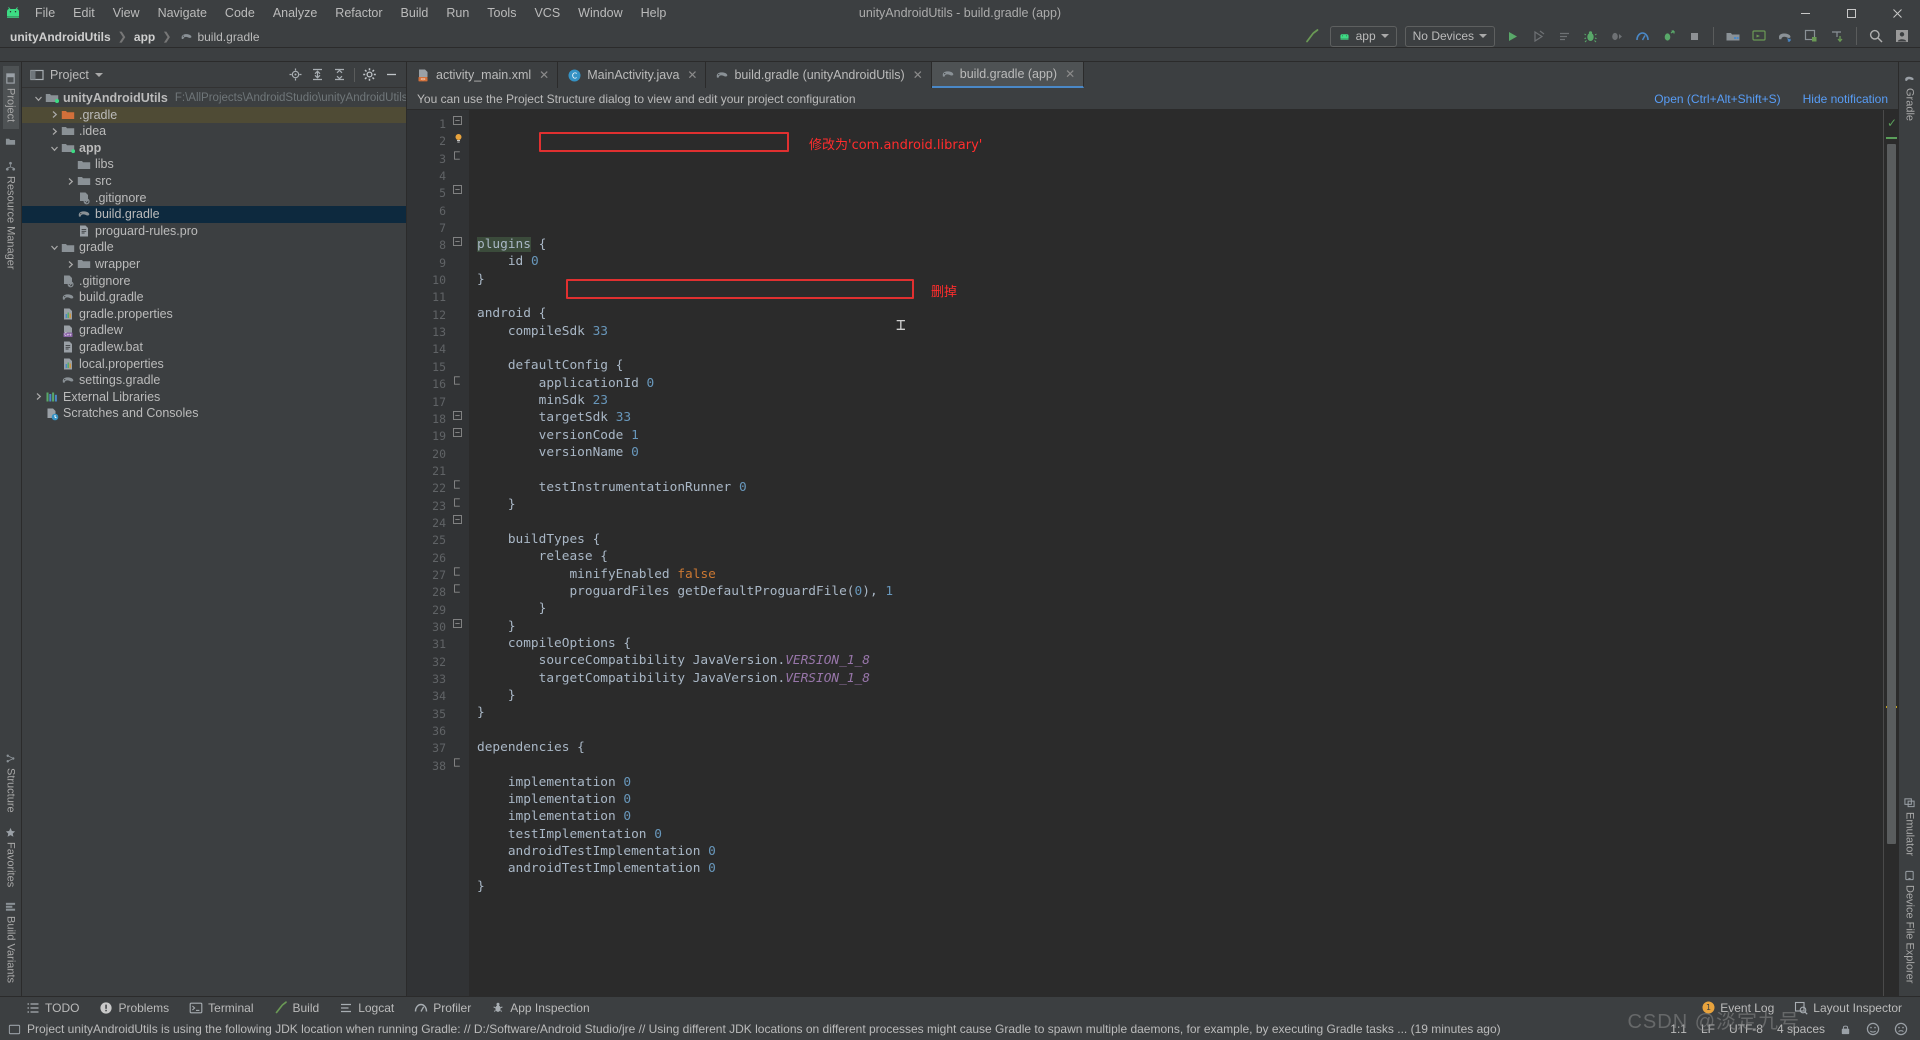 The height and width of the screenshot is (1040, 1920). Describe the element at coordinates (1180, 331) in the screenshot. I see `code-line: compileSdk 33` at that location.